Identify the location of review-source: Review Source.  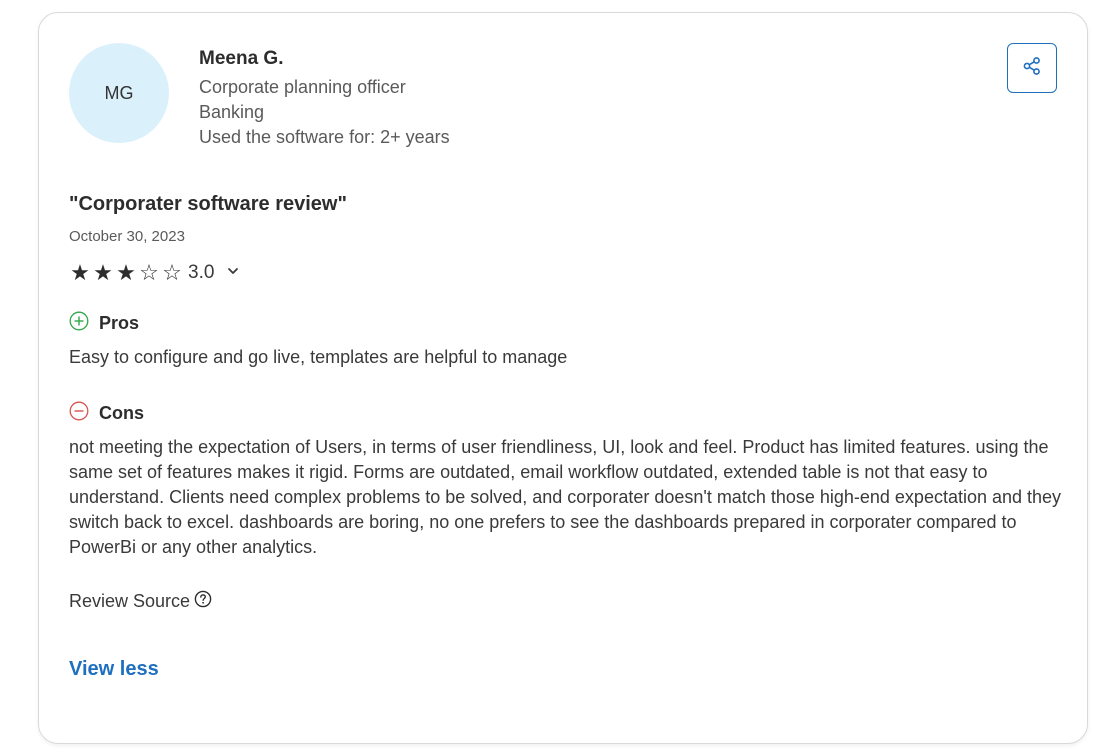
(140, 601).